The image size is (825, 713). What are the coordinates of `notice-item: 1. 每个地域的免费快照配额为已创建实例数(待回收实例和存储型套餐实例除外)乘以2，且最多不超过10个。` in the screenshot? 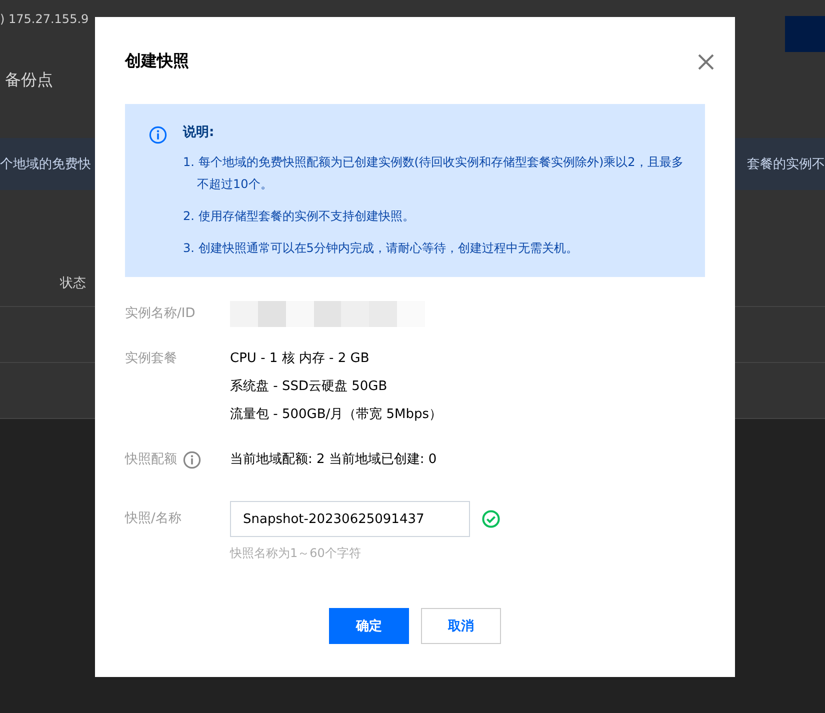 It's located at (433, 173).